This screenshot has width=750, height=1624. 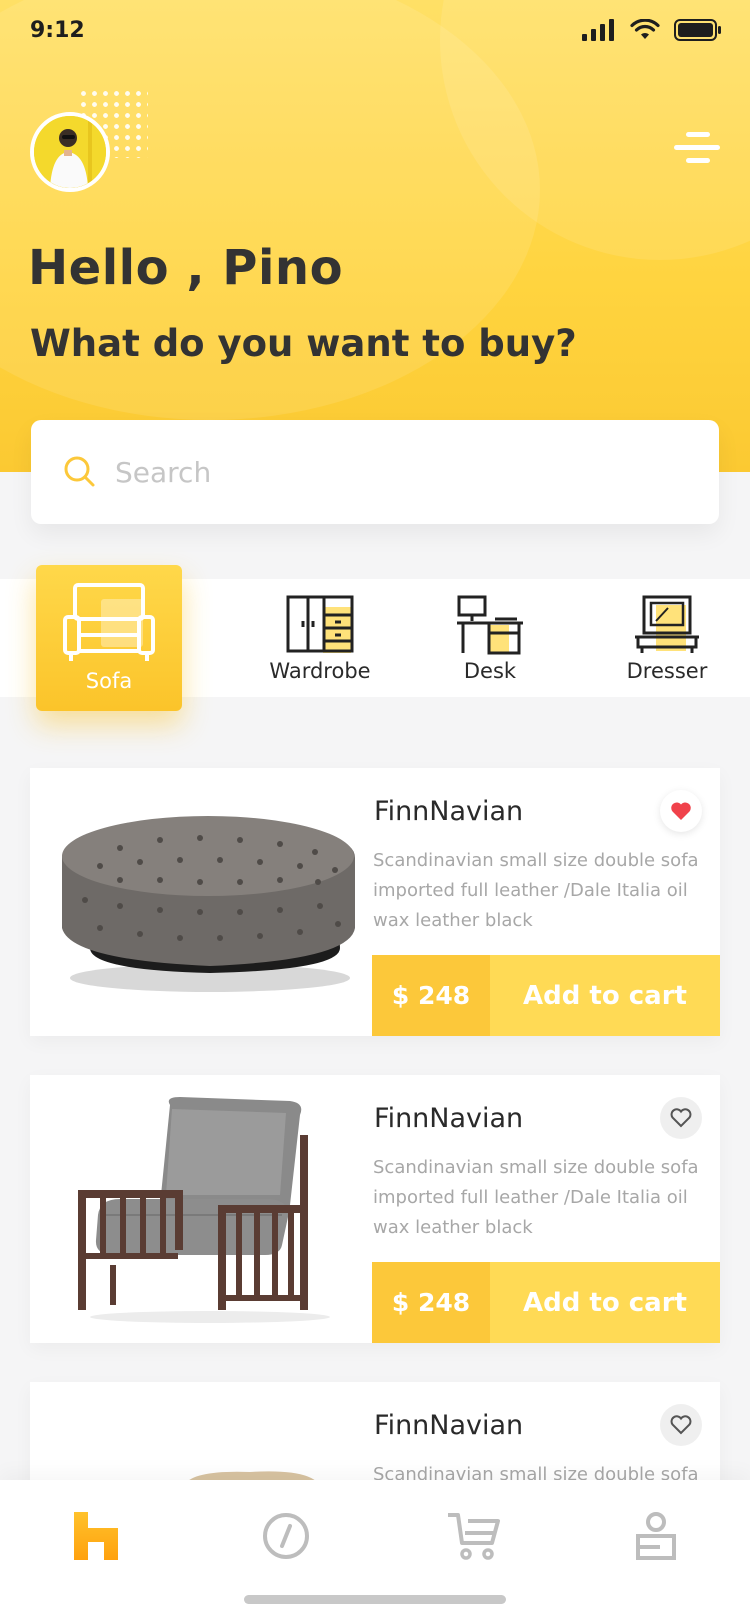 I want to click on tab-discover, so click(x=286, y=1536).